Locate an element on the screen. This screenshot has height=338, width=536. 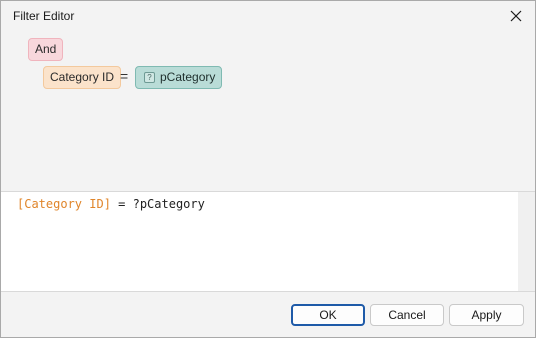
editor-scrollbar is located at coordinates (526, 241).